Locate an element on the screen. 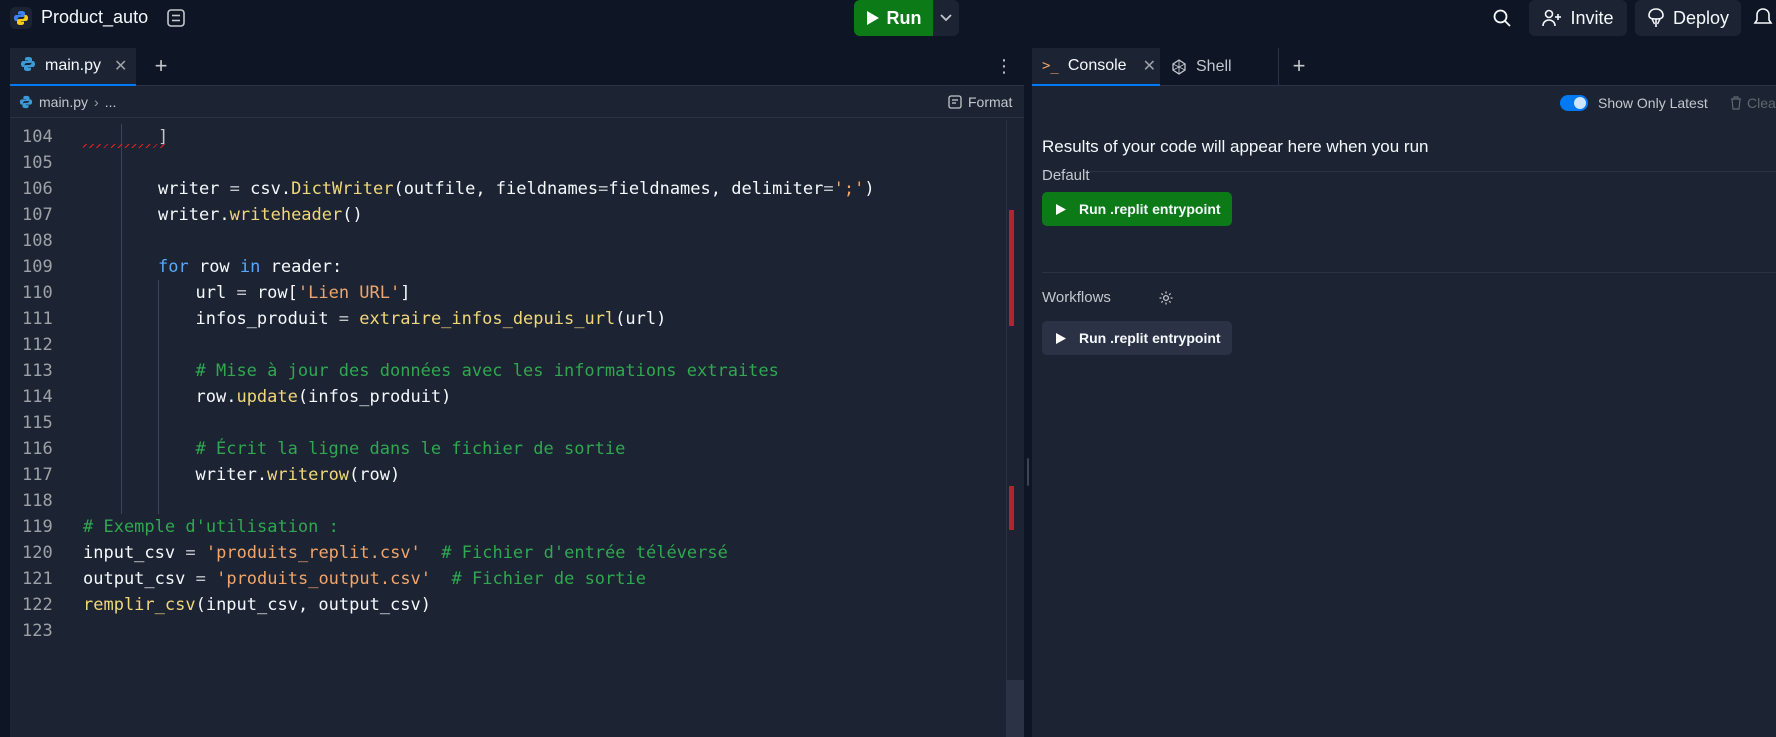 The width and height of the screenshot is (1776, 737). editor-tab-bar: main.py ✕ + ⋮ is located at coordinates (517, 67).